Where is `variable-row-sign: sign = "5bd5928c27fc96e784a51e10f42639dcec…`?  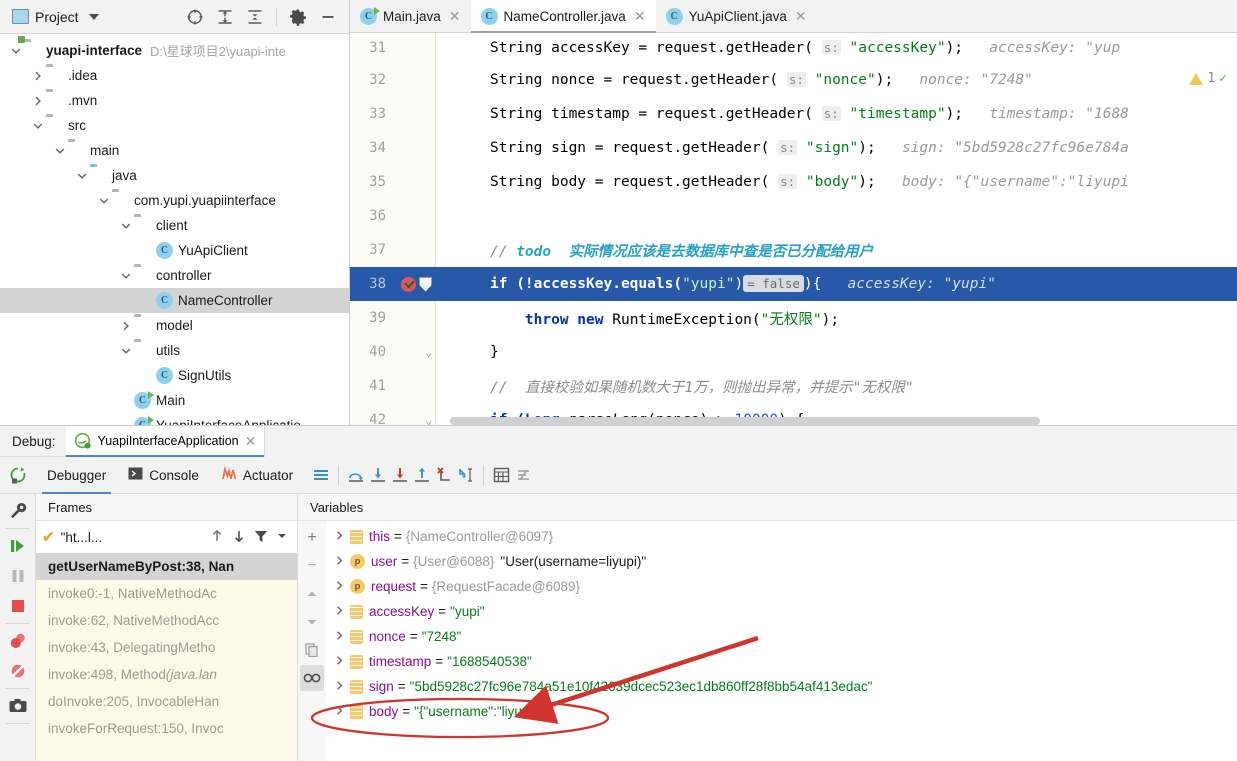
variable-row-sign: sign = "5bd5928c27fc96e784a51e10f42639dcec… is located at coordinates (781, 686).